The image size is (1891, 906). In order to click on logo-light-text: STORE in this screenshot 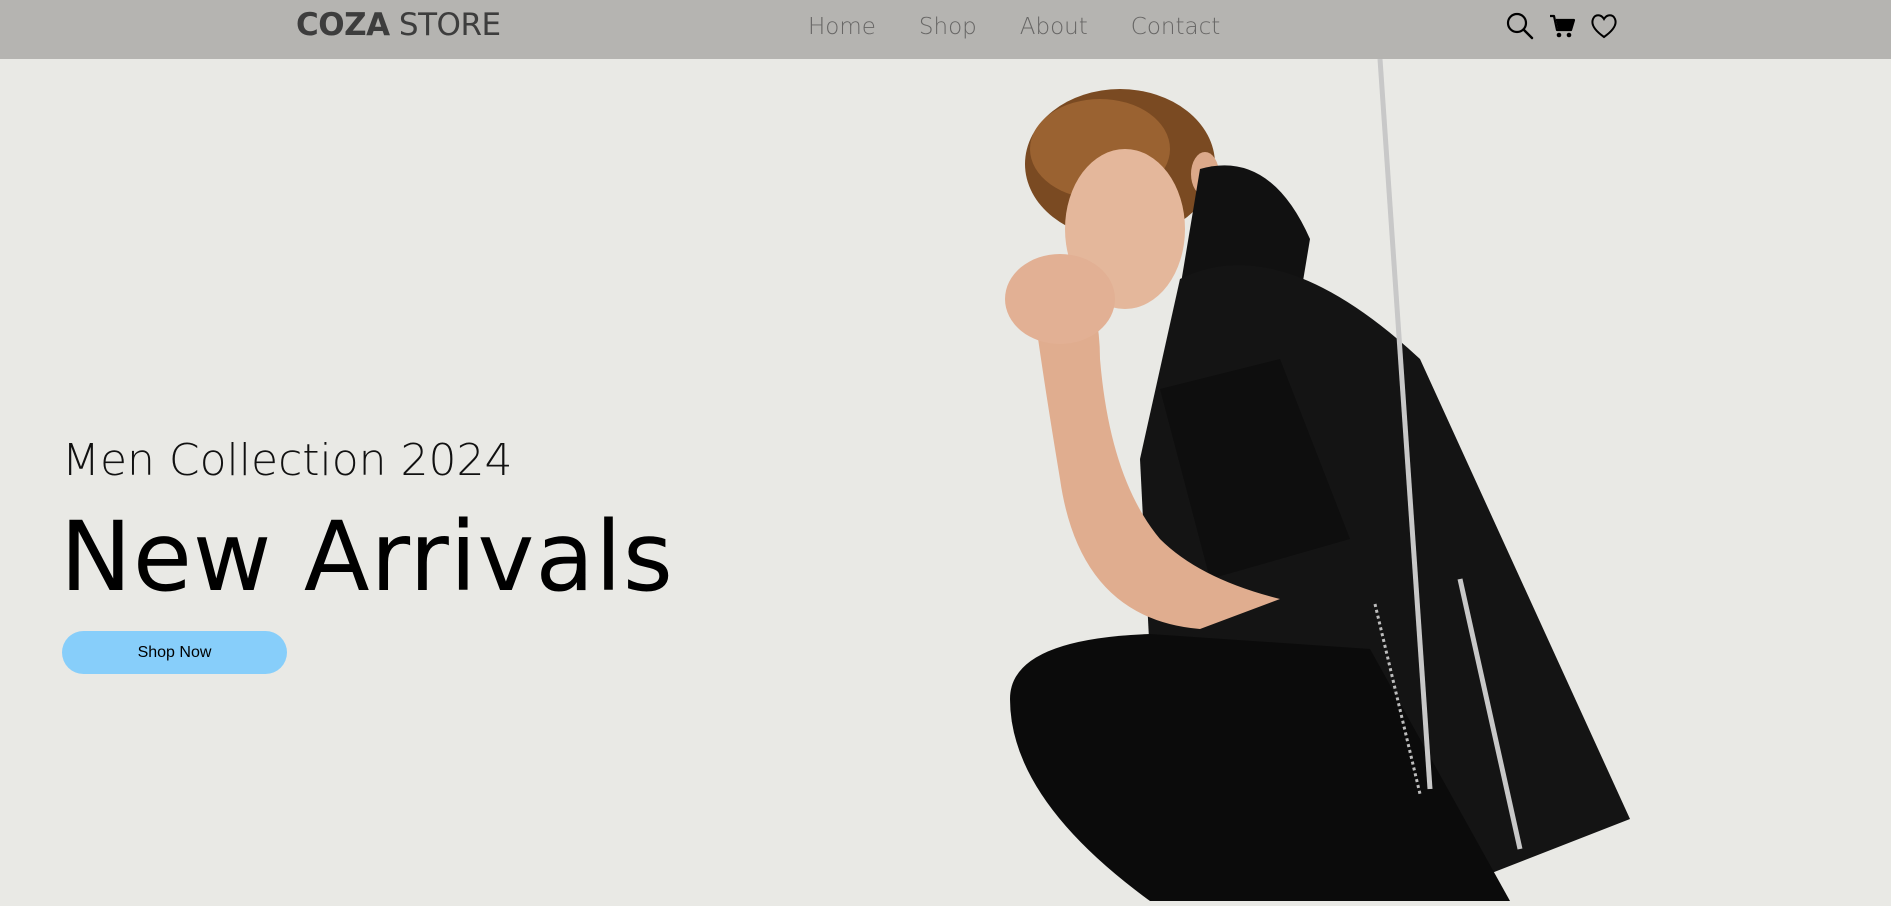, I will do `click(445, 25)`.